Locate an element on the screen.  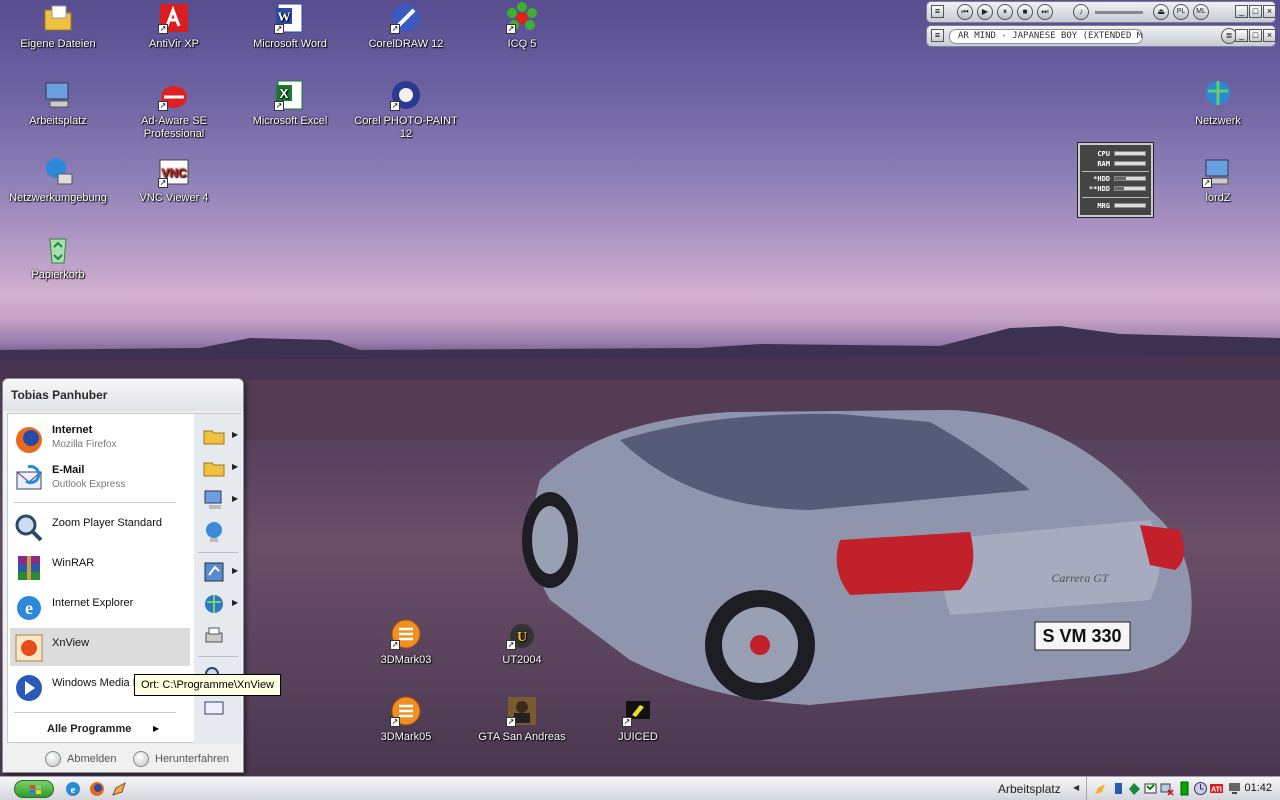
tray-connection-icon is located at coordinates (1166, 788).